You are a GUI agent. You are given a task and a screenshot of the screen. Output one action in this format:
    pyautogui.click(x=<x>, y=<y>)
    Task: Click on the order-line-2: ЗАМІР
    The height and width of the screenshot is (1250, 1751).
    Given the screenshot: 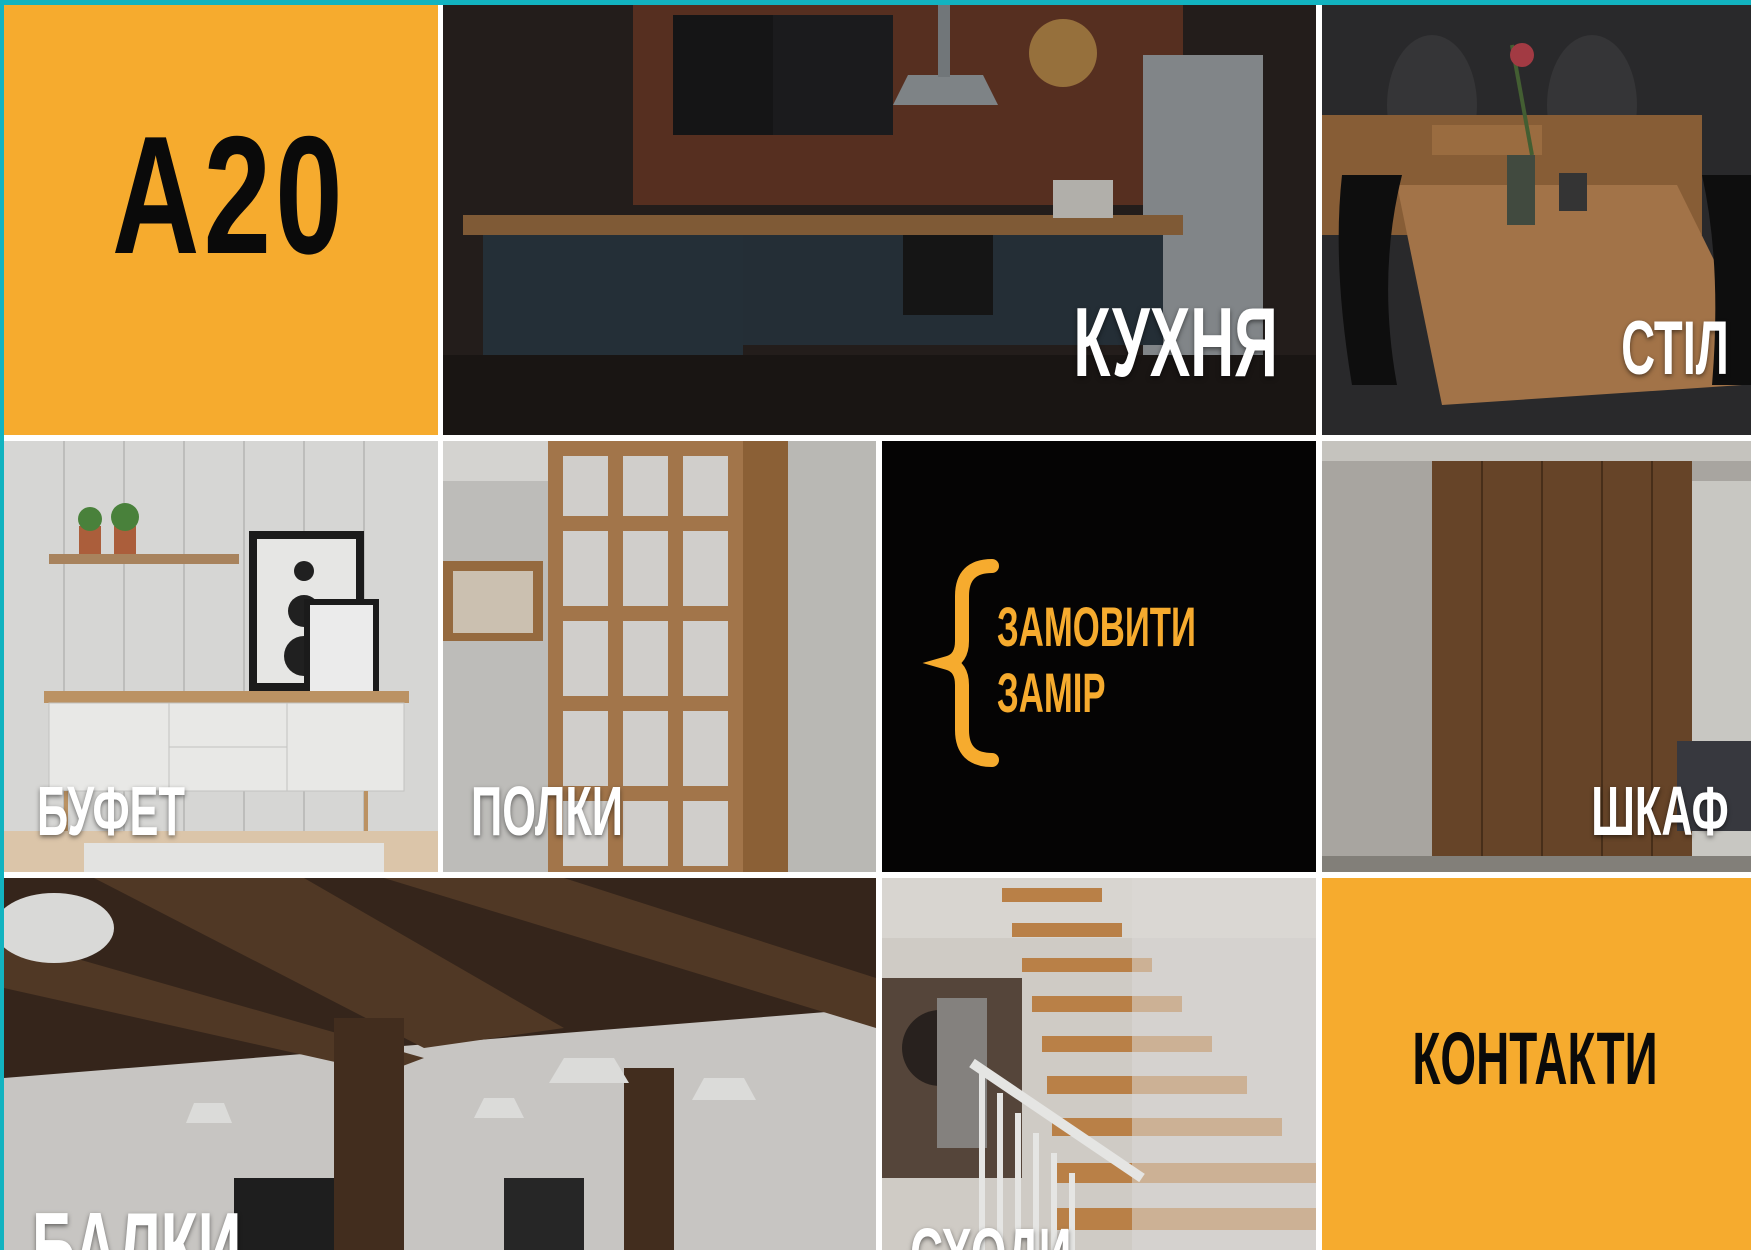 What is the action you would take?
    pyautogui.click(x=1051, y=692)
    